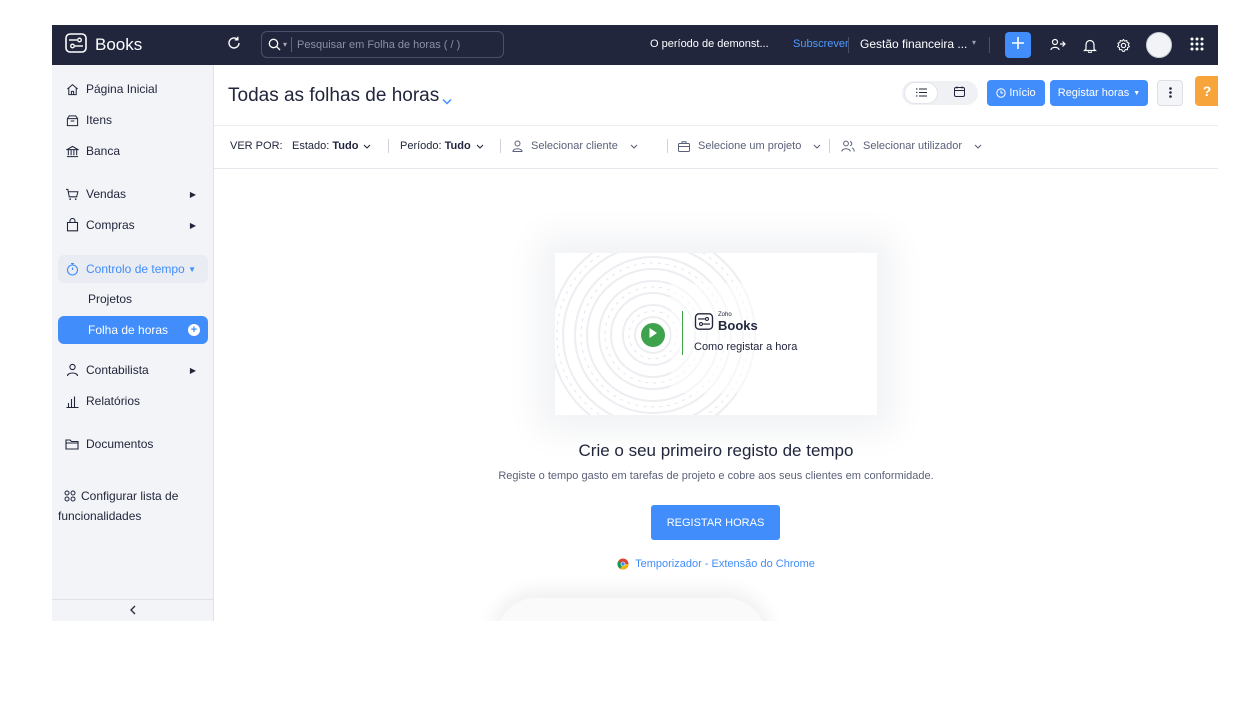  What do you see at coordinates (1022, 93) in the screenshot?
I see `start-timer-label: Início` at bounding box center [1022, 93].